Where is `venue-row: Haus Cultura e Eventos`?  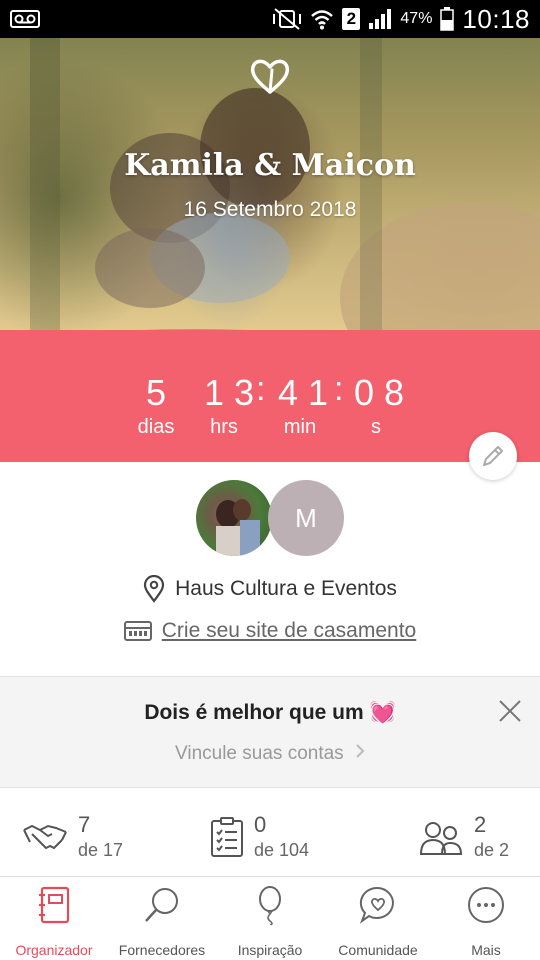 venue-row: Haus Cultura e Eventos is located at coordinates (270, 589).